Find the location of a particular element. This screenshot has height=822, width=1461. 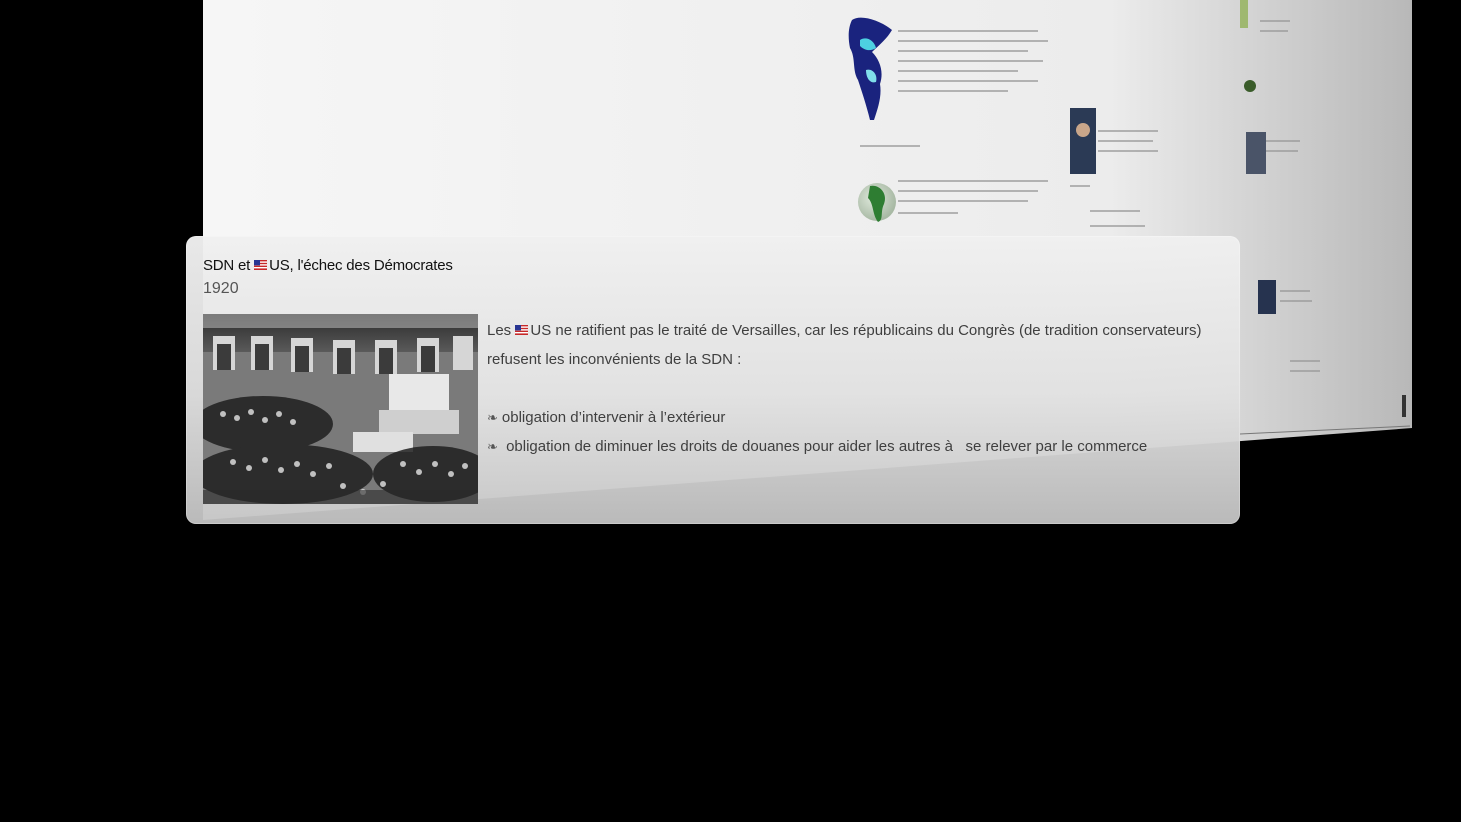

bullet-text: obligation d’intervenir à l’extérieur is located at coordinates (613, 417).